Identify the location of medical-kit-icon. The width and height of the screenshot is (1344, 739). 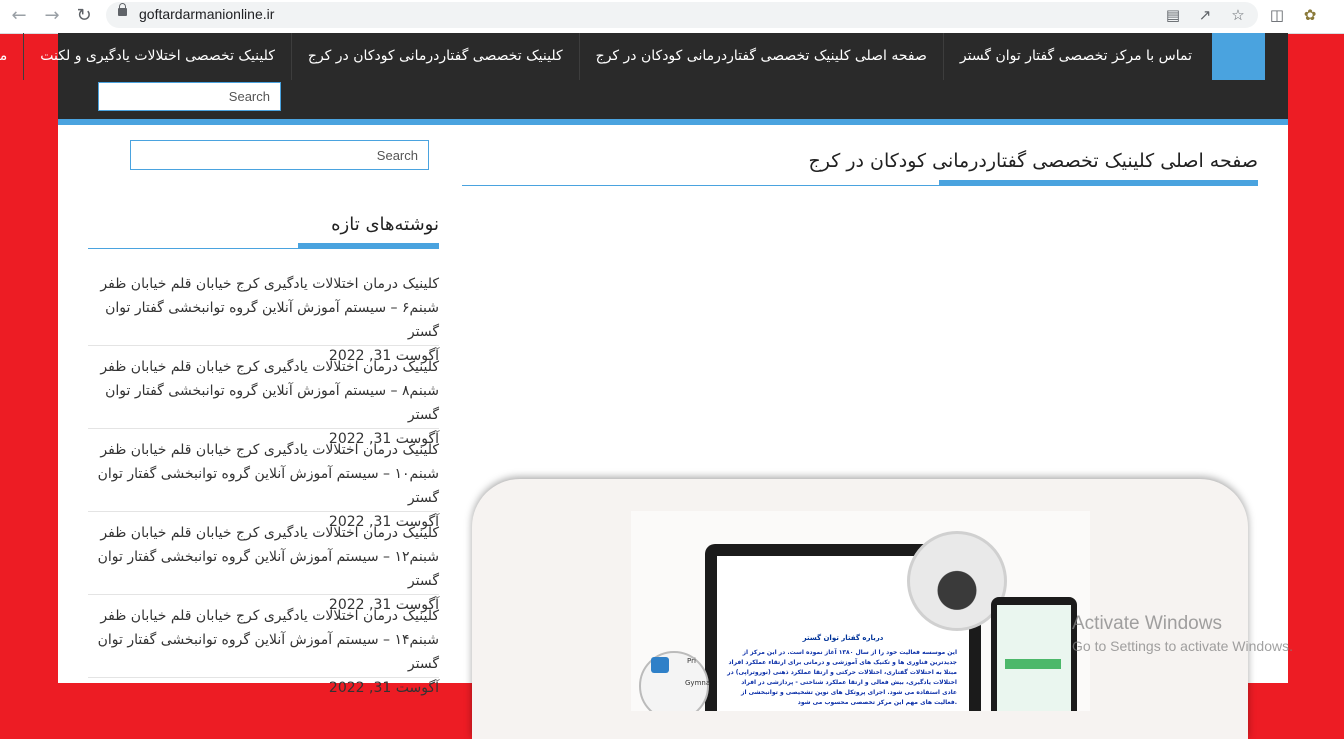
(660, 665).